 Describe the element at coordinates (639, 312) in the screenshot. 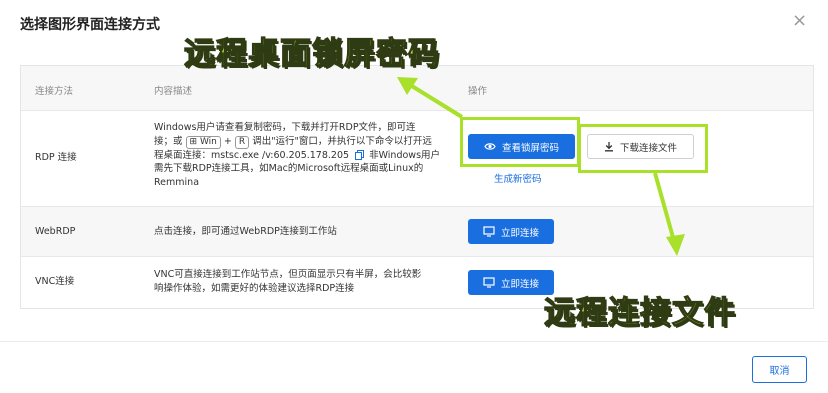

I see `annotation-connection-file: 远程连接文件` at that location.